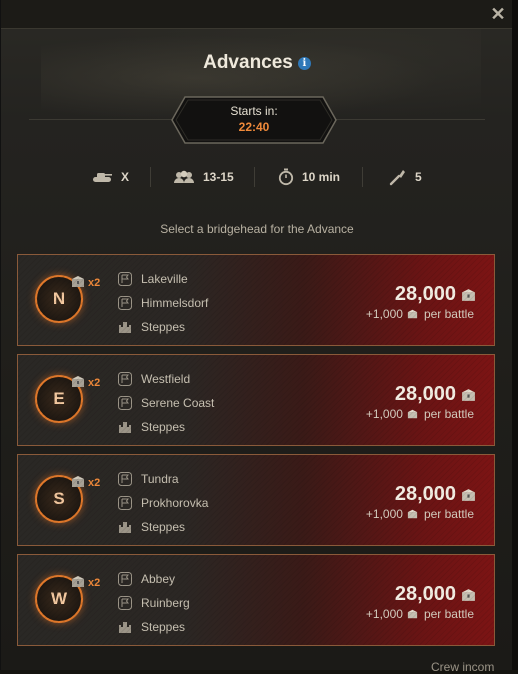 This screenshot has height=674, width=518. I want to click on map-name: Tundra, so click(160, 479).